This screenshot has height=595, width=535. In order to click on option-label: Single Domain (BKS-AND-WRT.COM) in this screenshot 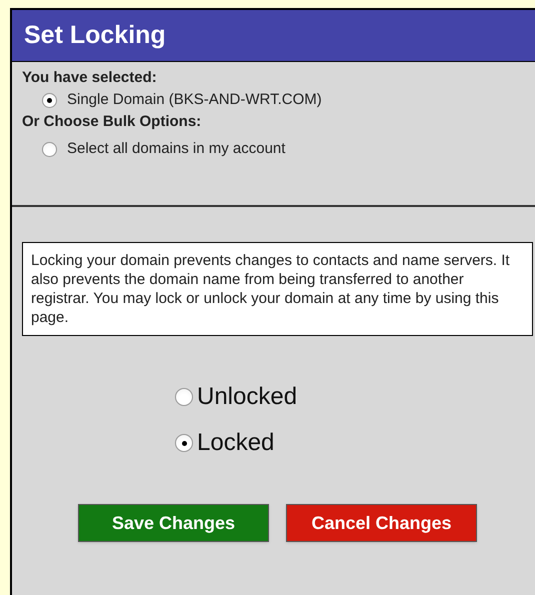, I will do `click(194, 100)`.